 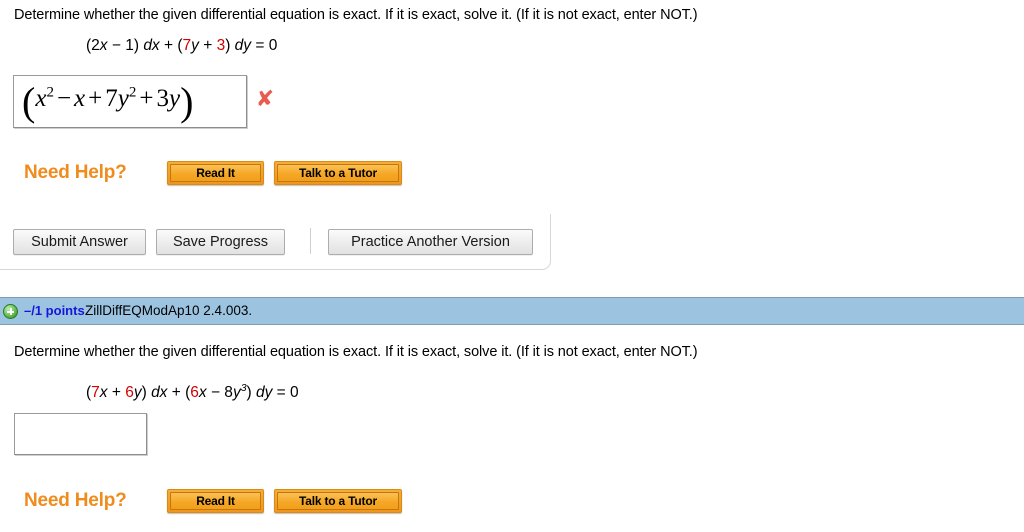 I want to click on incorrect-answer-icon: ✘, so click(x=265, y=99).